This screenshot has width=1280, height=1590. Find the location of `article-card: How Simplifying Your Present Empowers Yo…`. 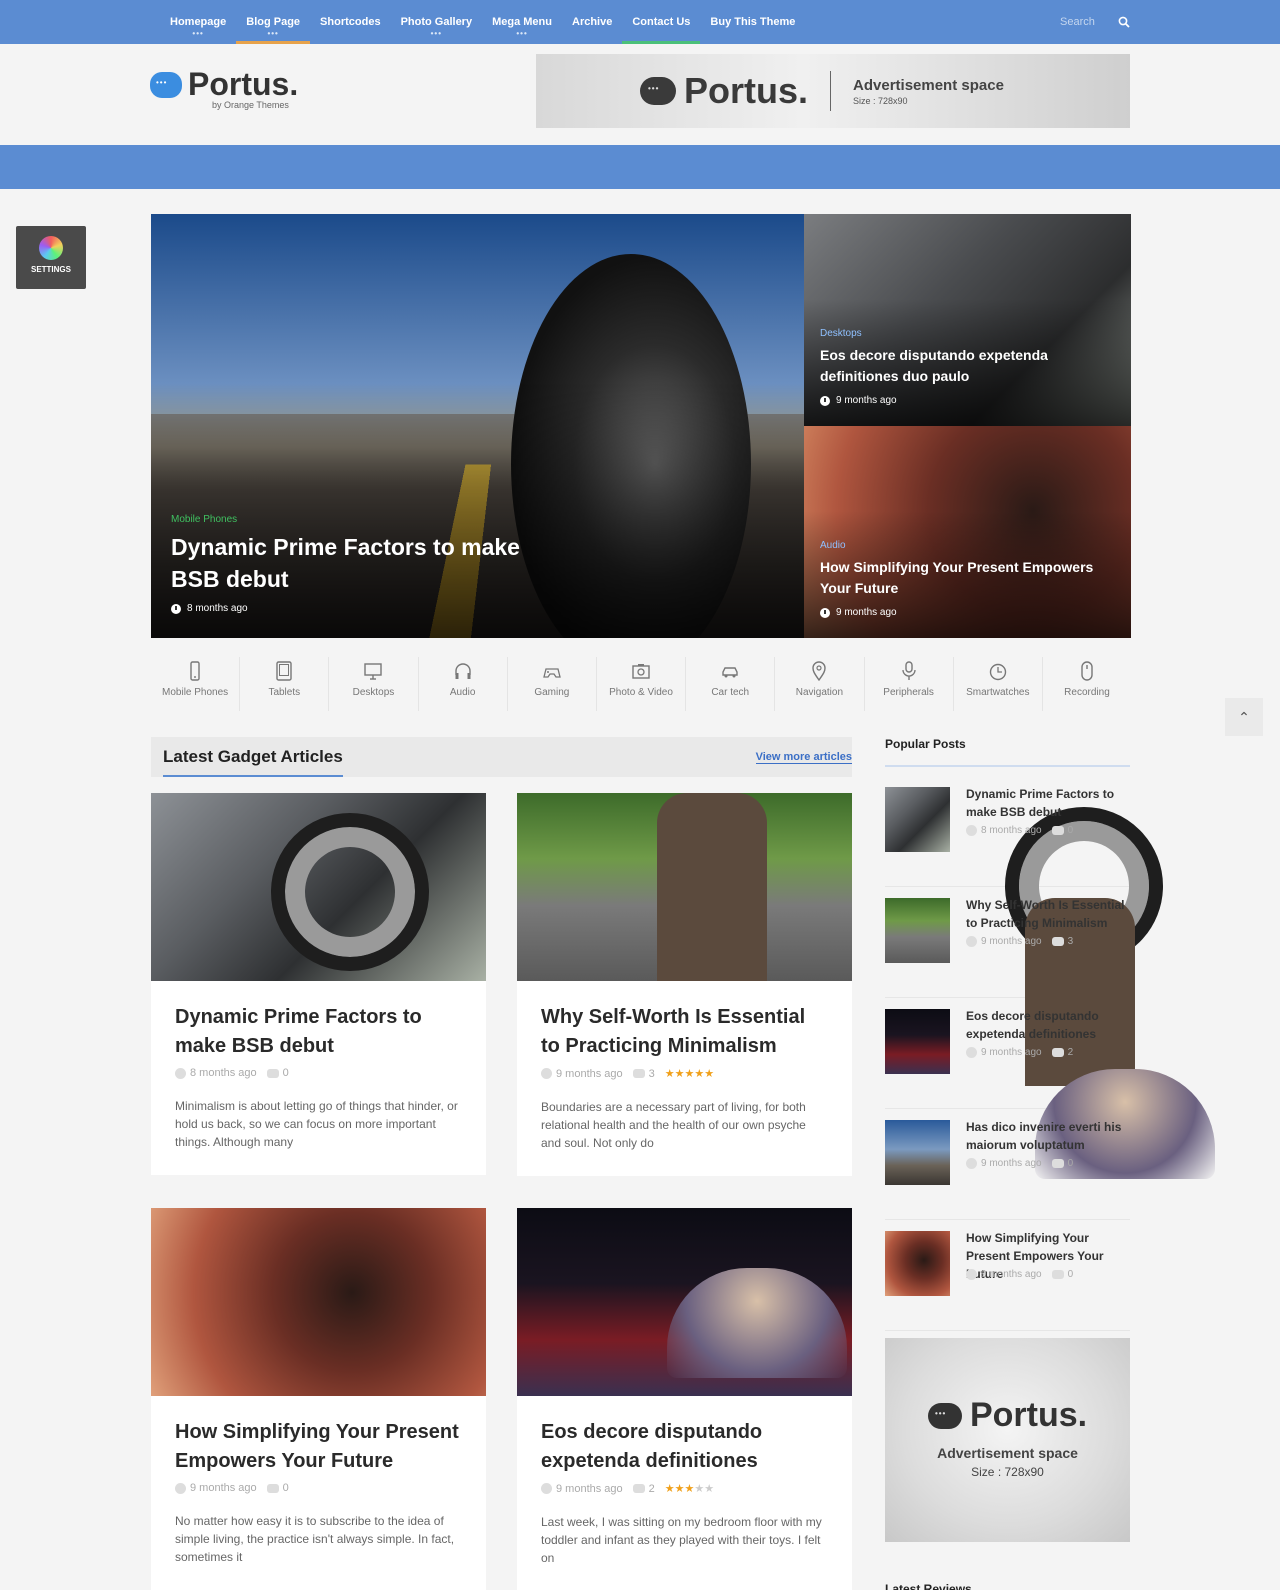

article-card: How Simplifying Your Present Empowers Yo… is located at coordinates (318, 1399).